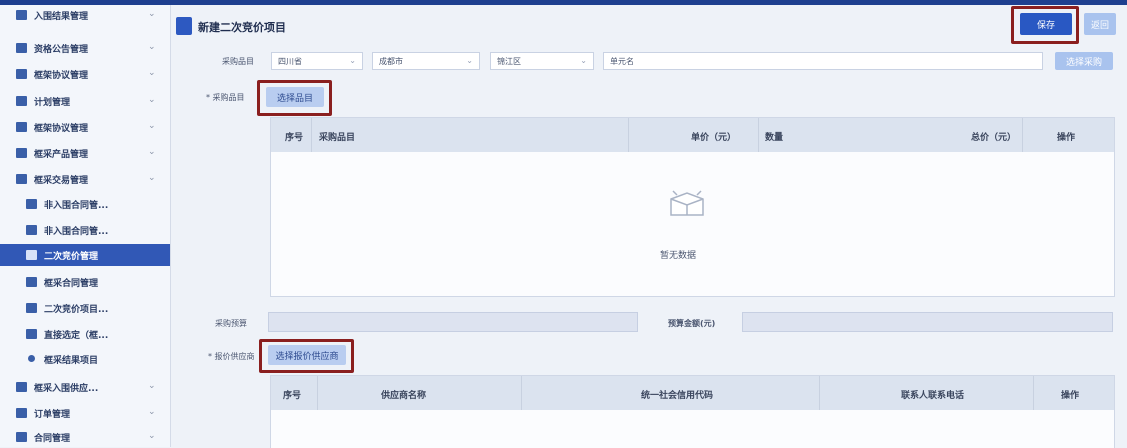 Image resolution: width=1127 pixels, height=448 pixels. Describe the element at coordinates (231, 356) in the screenshot. I see `section2-label: * 报价供应商` at that location.